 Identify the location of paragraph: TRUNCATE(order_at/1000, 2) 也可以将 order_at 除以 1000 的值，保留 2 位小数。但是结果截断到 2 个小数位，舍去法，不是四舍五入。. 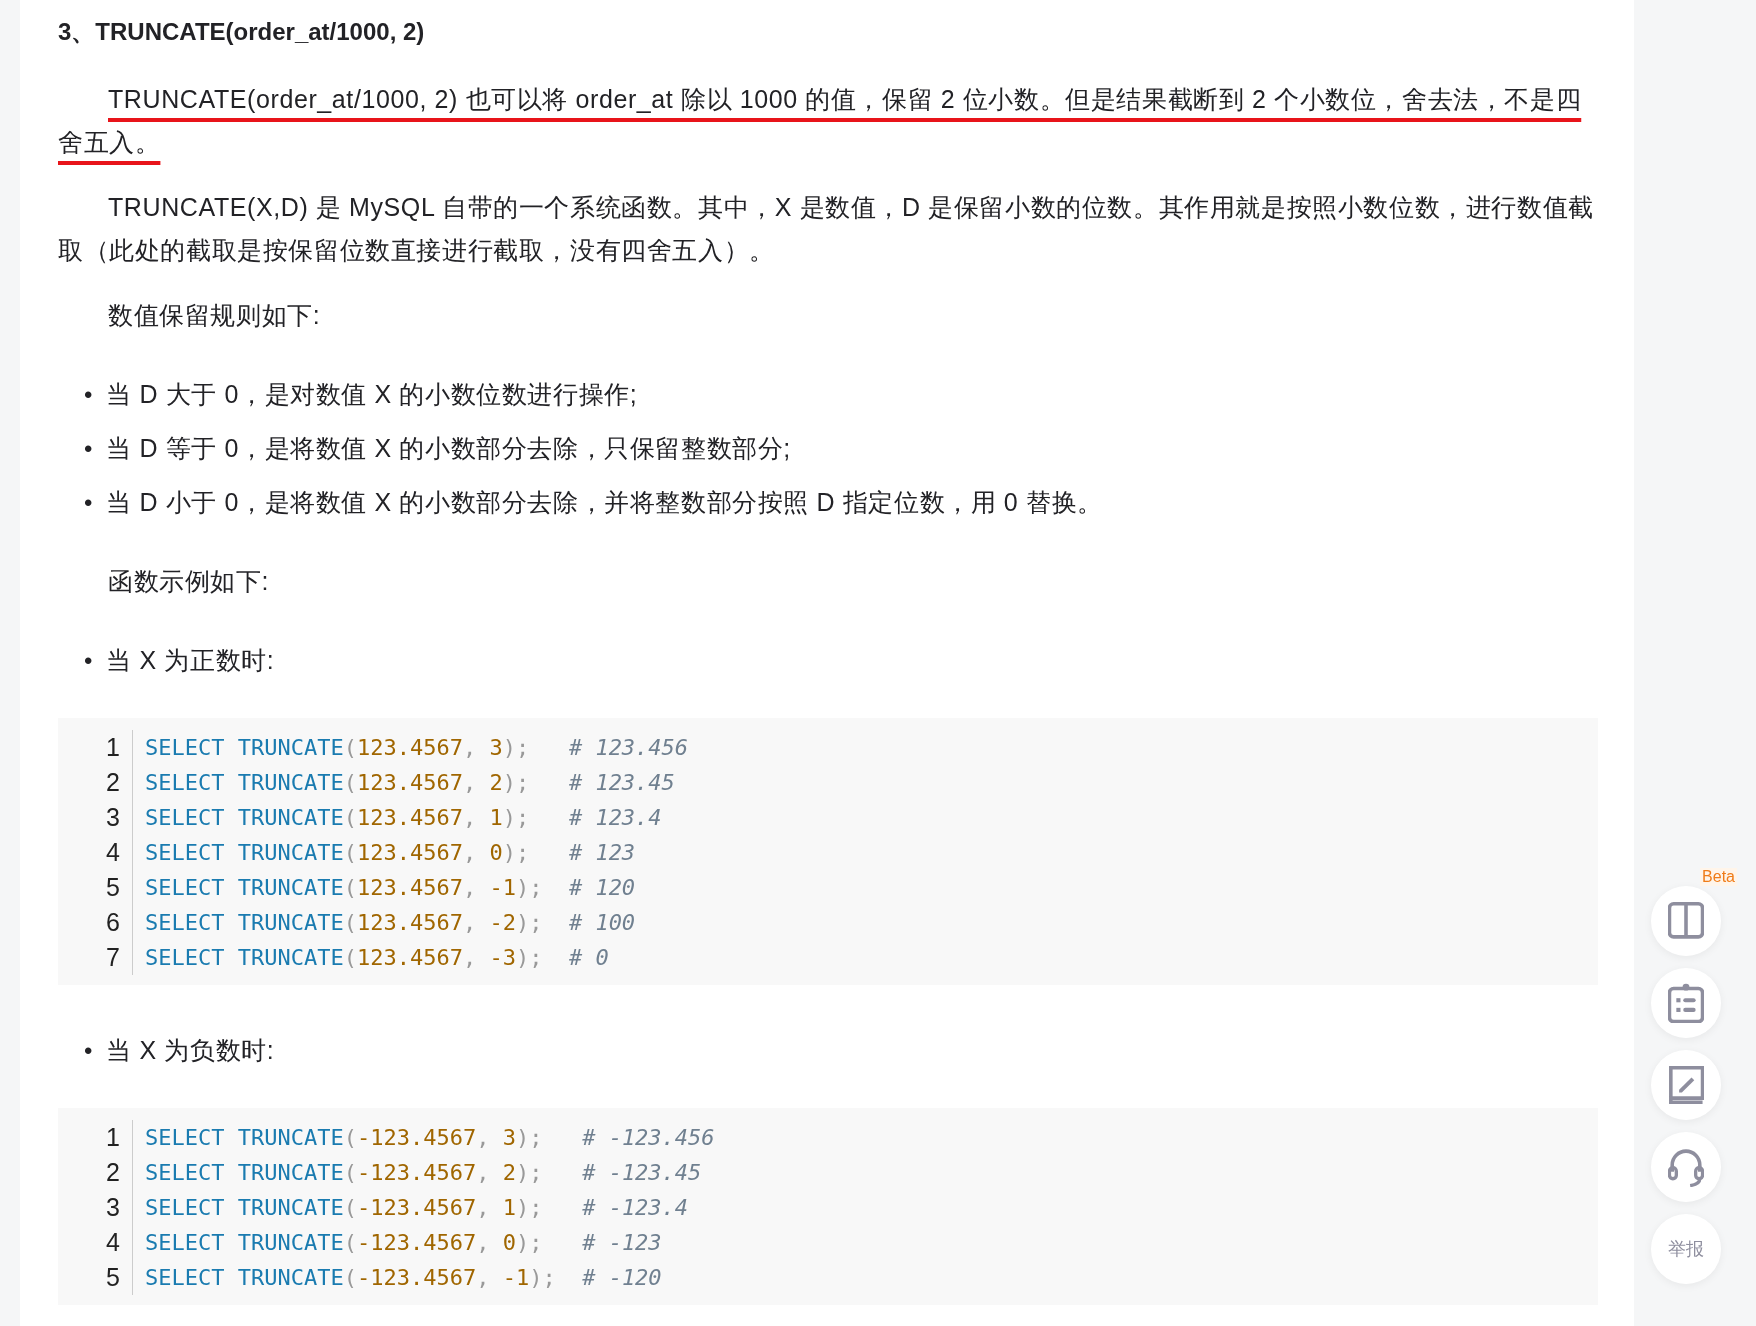
(820, 121).